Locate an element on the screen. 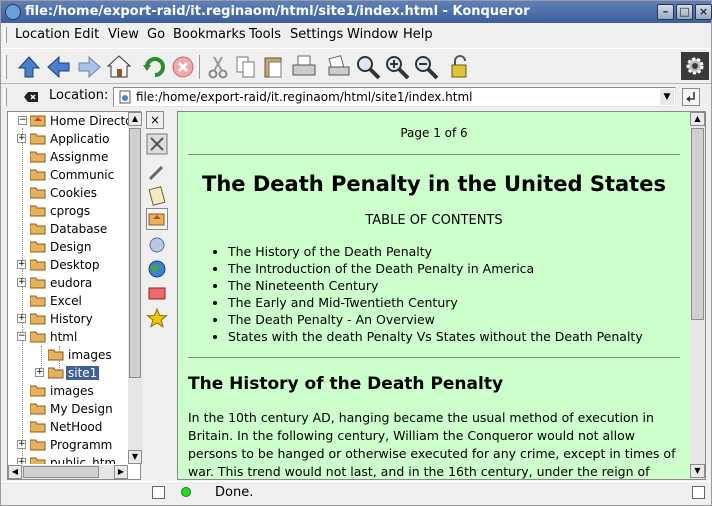 Image resolution: width=712 pixels, height=506 pixels. reload-icon is located at coordinates (155, 67).